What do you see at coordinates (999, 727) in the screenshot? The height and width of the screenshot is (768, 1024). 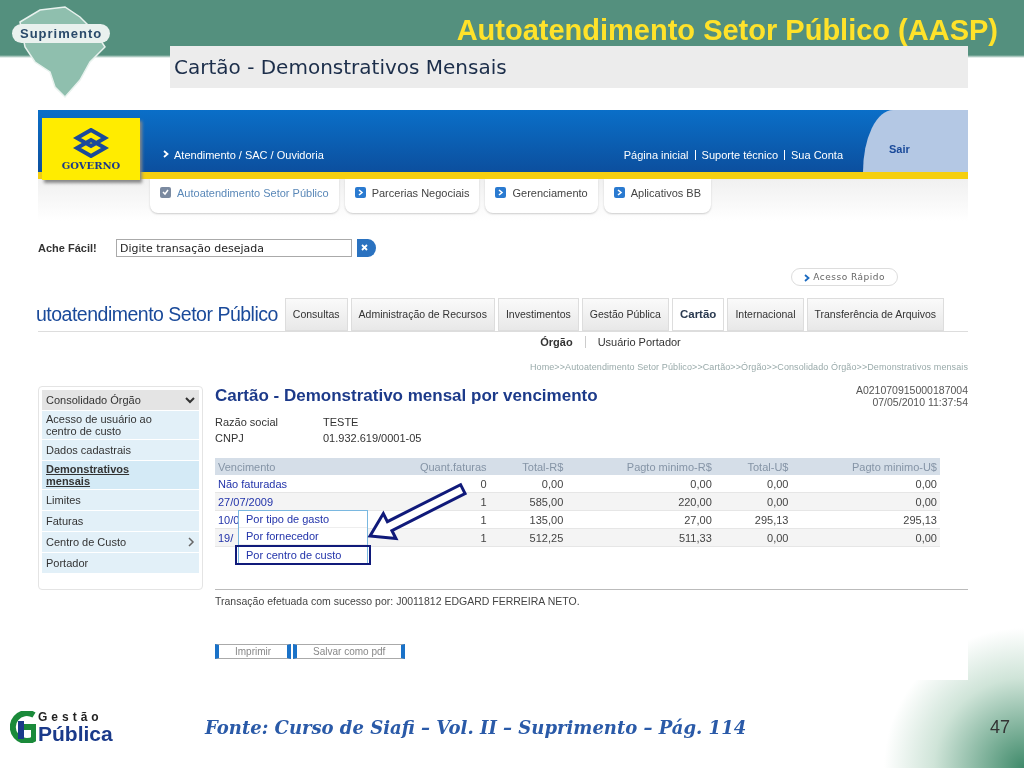 I see `page-number: 47` at bounding box center [999, 727].